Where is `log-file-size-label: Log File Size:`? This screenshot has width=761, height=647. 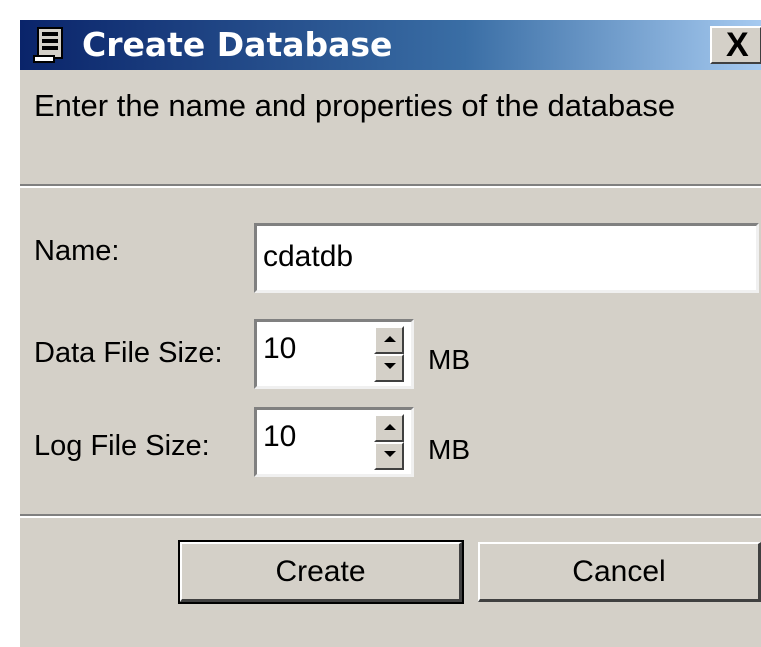 log-file-size-label: Log File Size: is located at coordinates (122, 446).